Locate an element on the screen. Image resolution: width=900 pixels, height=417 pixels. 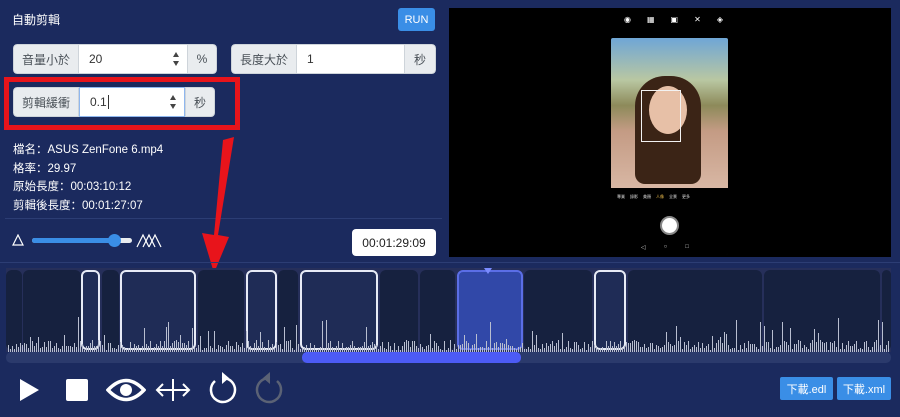
android-nav-bar: ◁ ○ □ is located at coordinates (665, 247).